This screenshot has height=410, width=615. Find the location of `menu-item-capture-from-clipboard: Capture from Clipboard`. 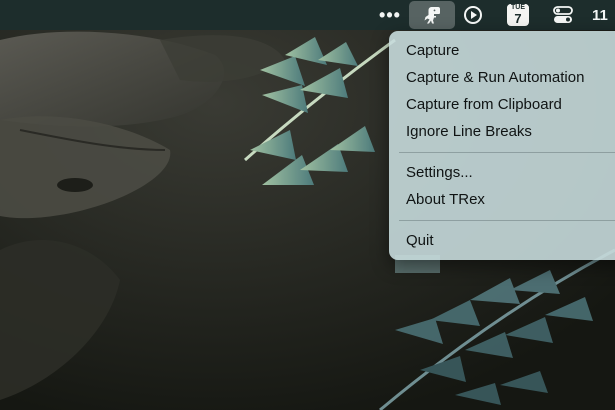

menu-item-capture-from-clipboard: Capture from Clipboard is located at coordinates (484, 105).